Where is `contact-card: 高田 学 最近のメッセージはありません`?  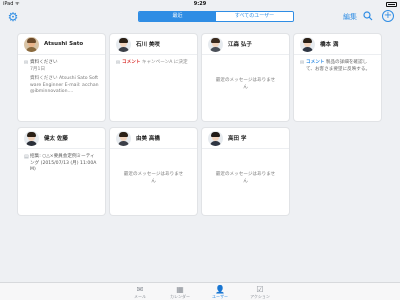
contact-card: 高田 学 最近のメッセージはありません is located at coordinates (245, 171).